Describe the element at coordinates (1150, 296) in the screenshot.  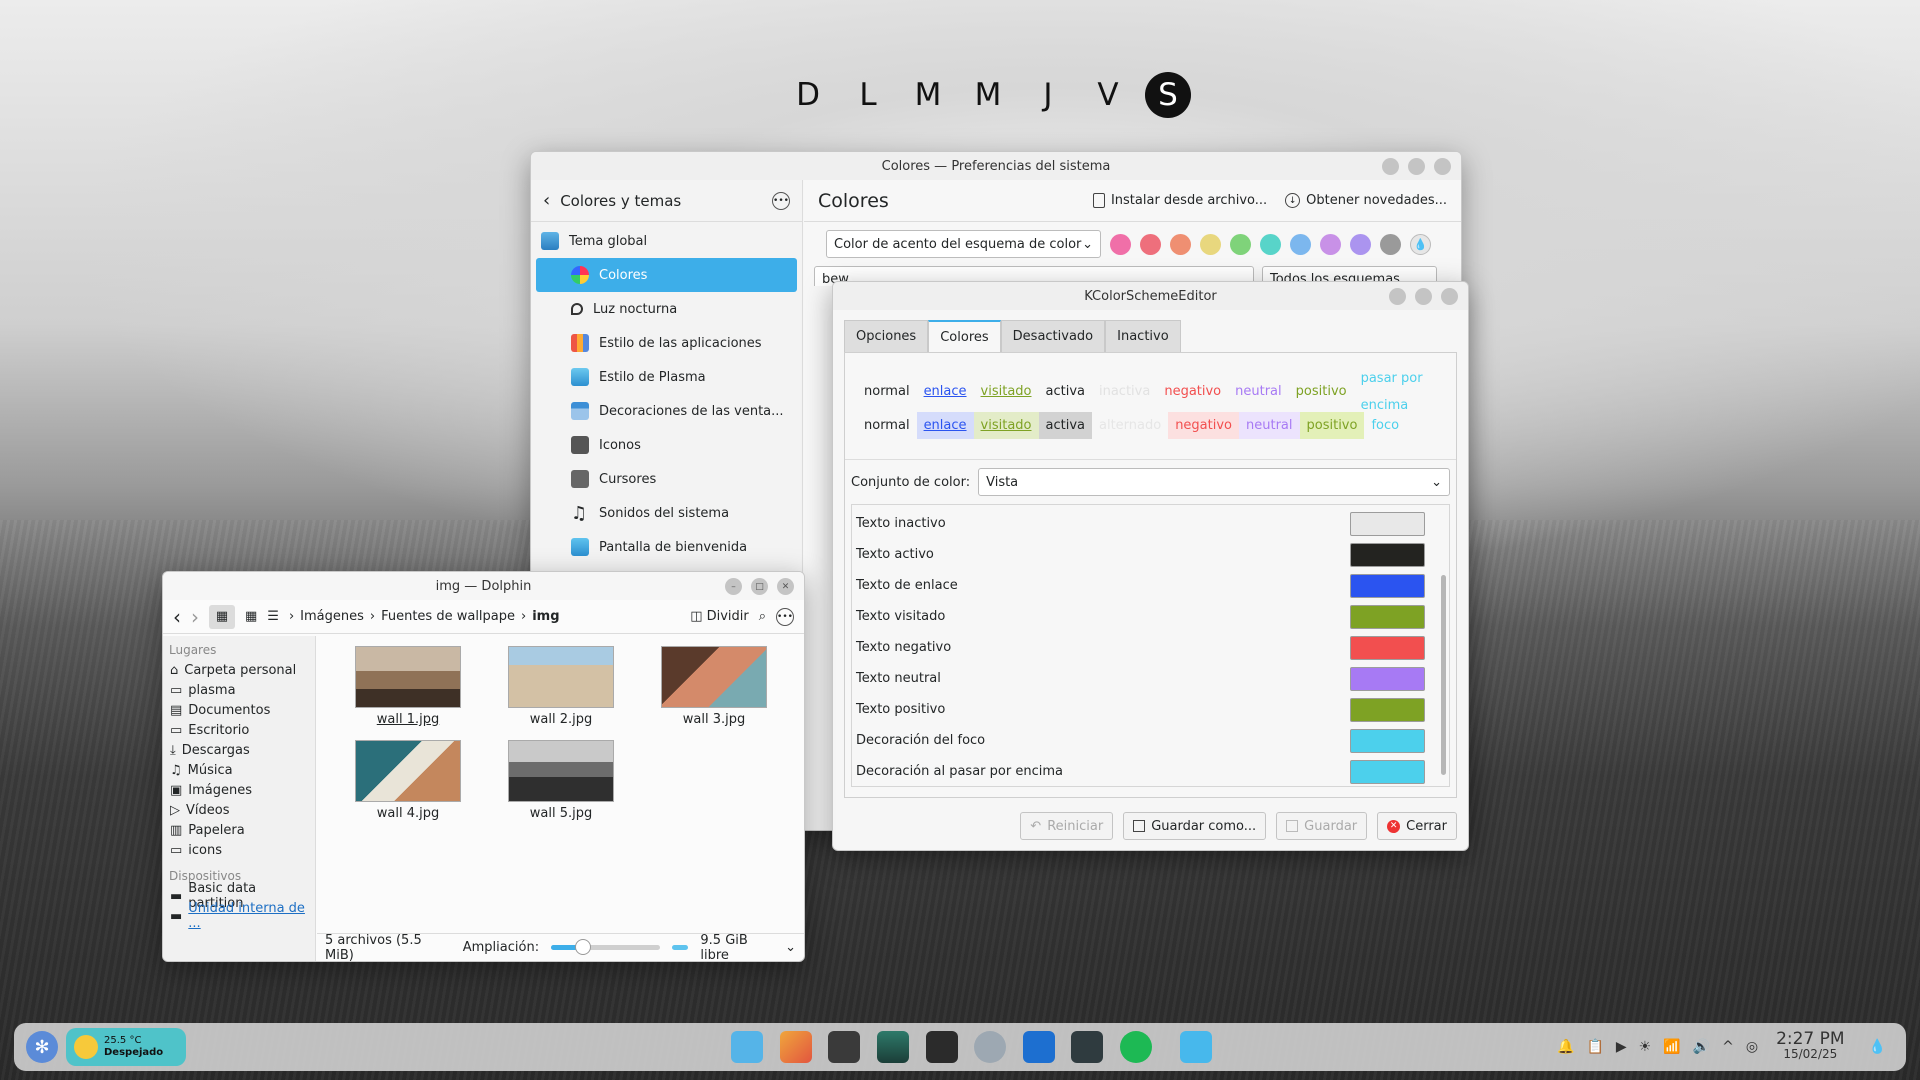
I see `kcse-titlebar: KColorSchemeEditor` at that location.